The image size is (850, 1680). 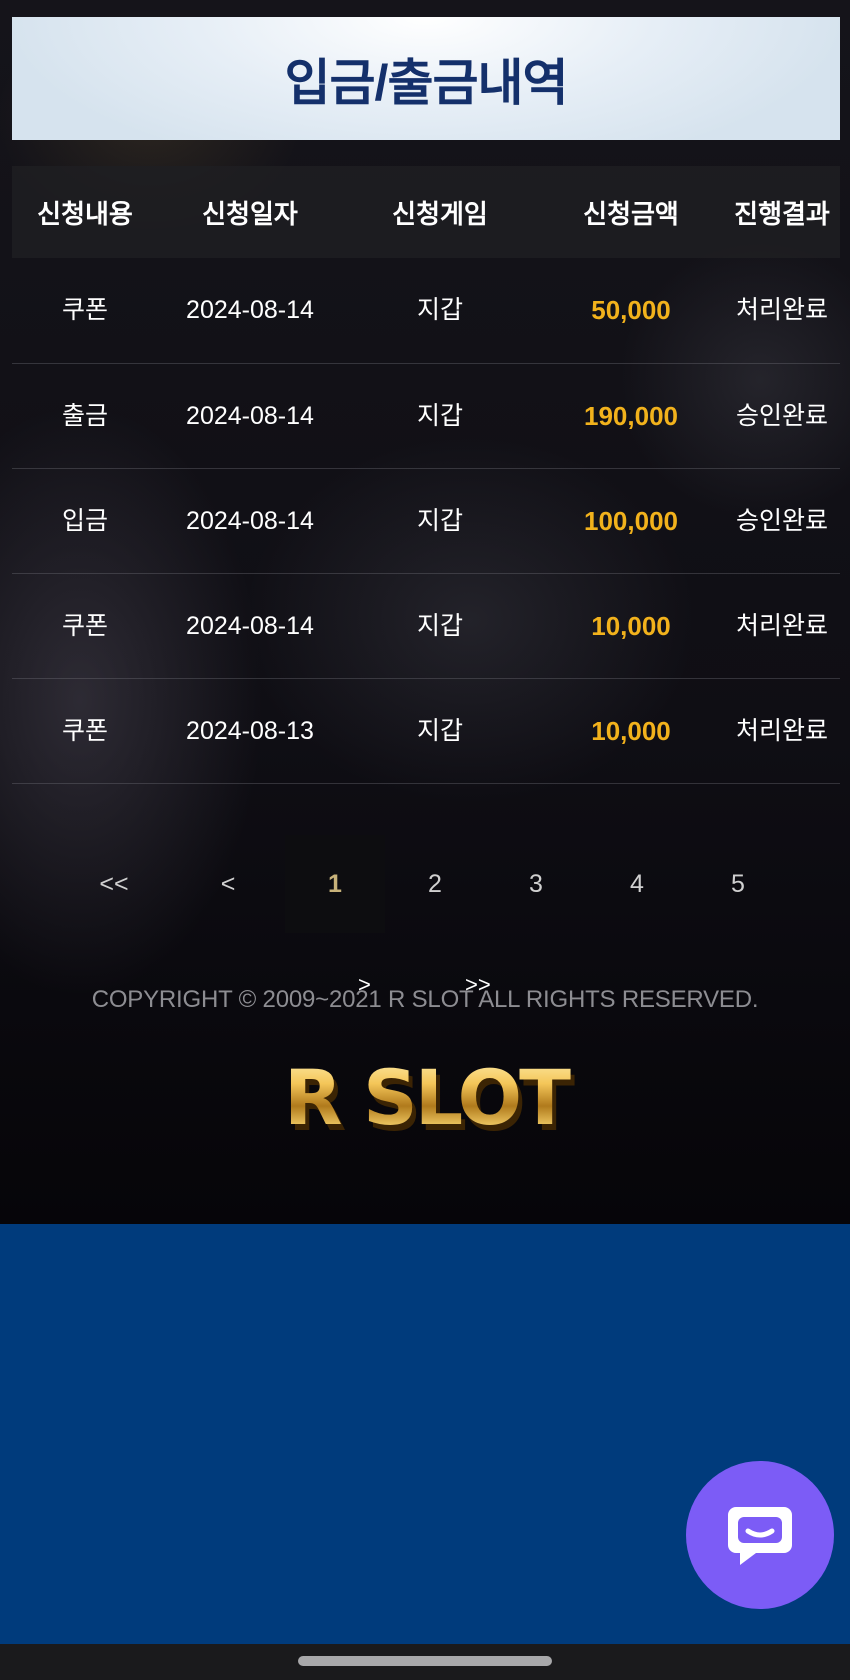 What do you see at coordinates (631, 212) in the screenshot?
I see `column-header-amount: 신청금액` at bounding box center [631, 212].